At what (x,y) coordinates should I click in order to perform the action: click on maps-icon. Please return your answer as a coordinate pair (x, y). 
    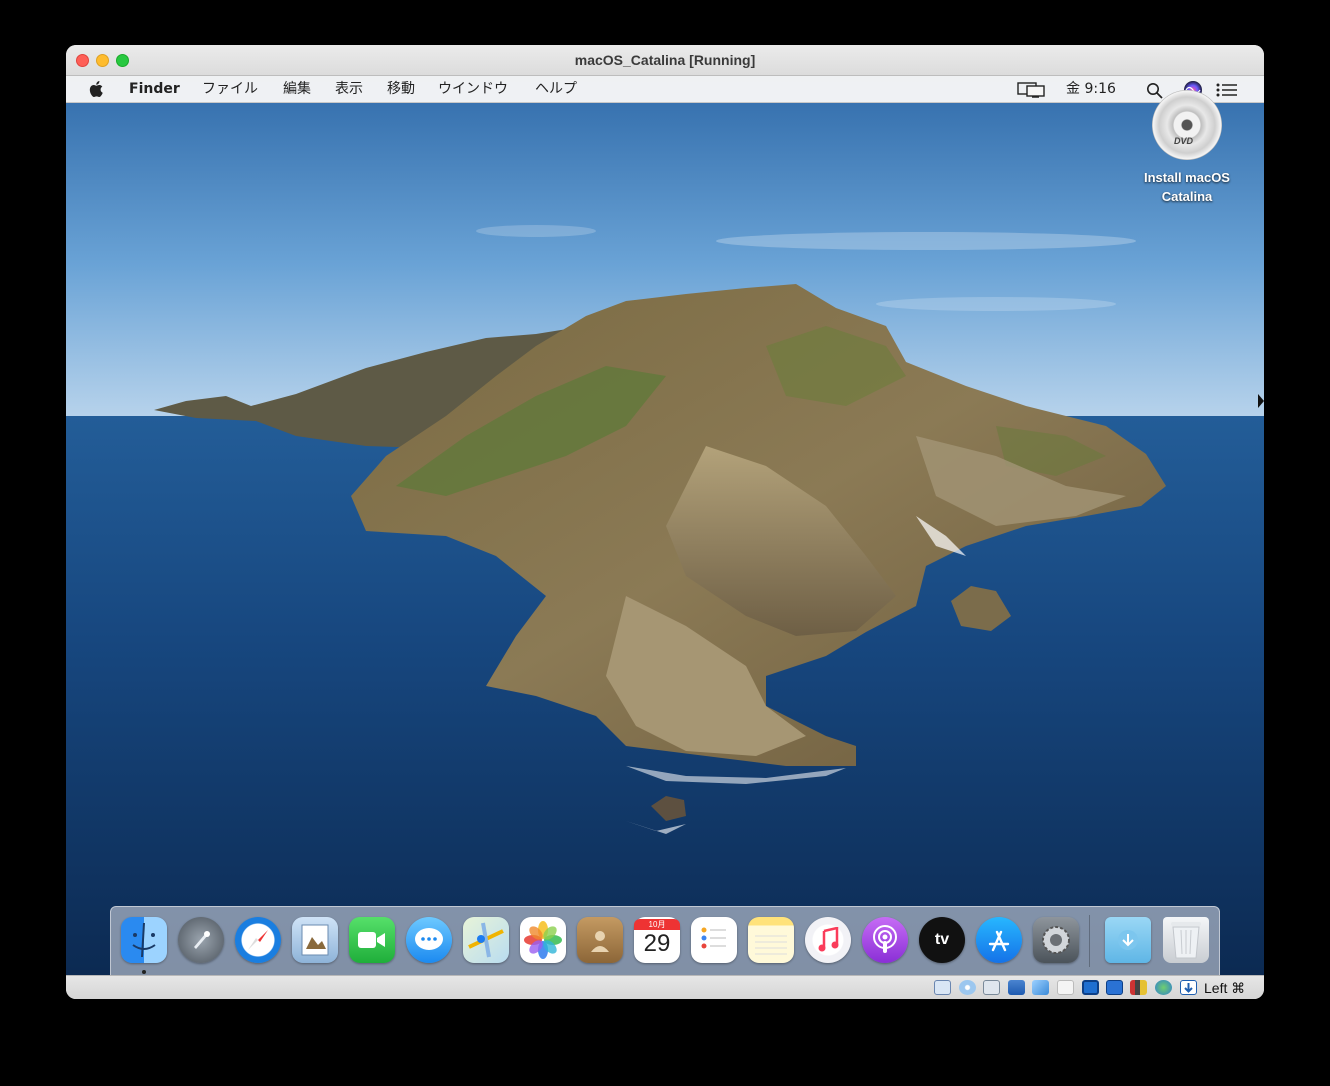
    Looking at the image, I should click on (486, 940).